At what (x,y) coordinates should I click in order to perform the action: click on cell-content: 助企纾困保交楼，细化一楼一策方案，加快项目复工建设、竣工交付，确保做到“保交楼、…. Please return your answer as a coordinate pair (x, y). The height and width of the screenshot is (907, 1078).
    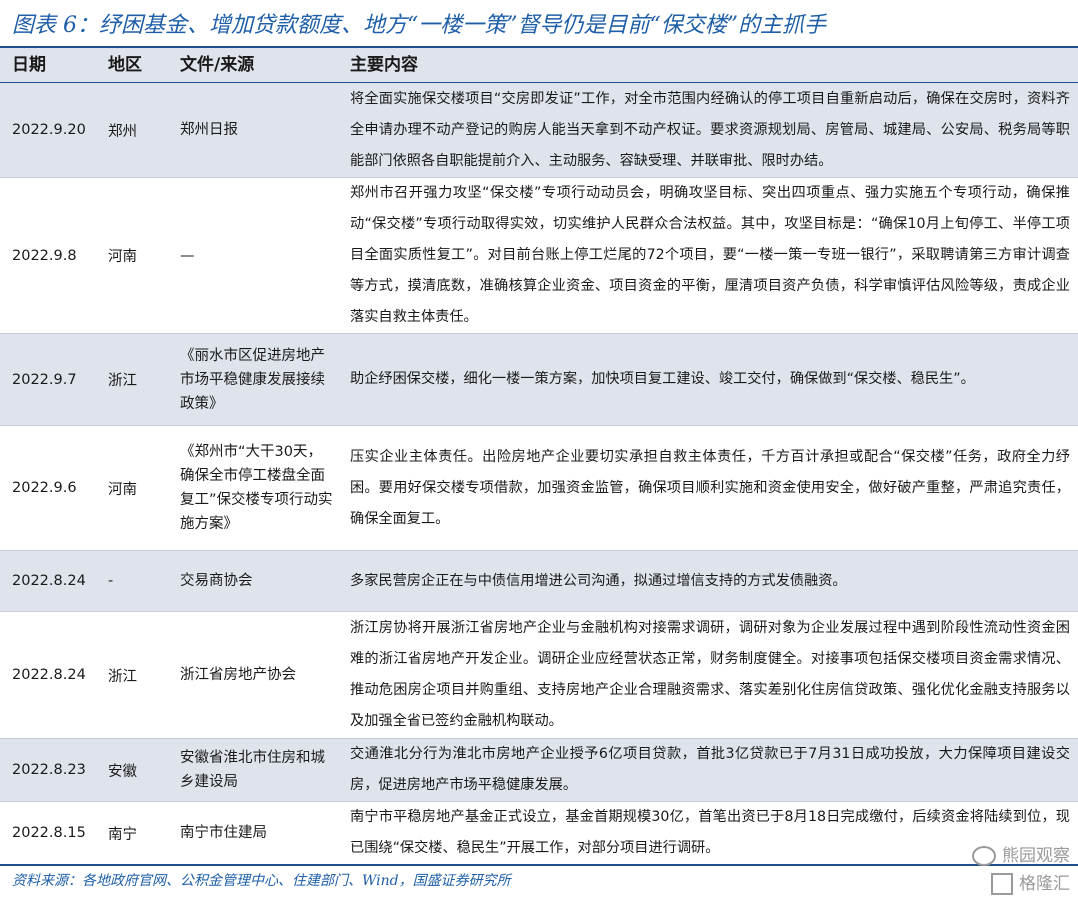
    Looking at the image, I should click on (662, 379).